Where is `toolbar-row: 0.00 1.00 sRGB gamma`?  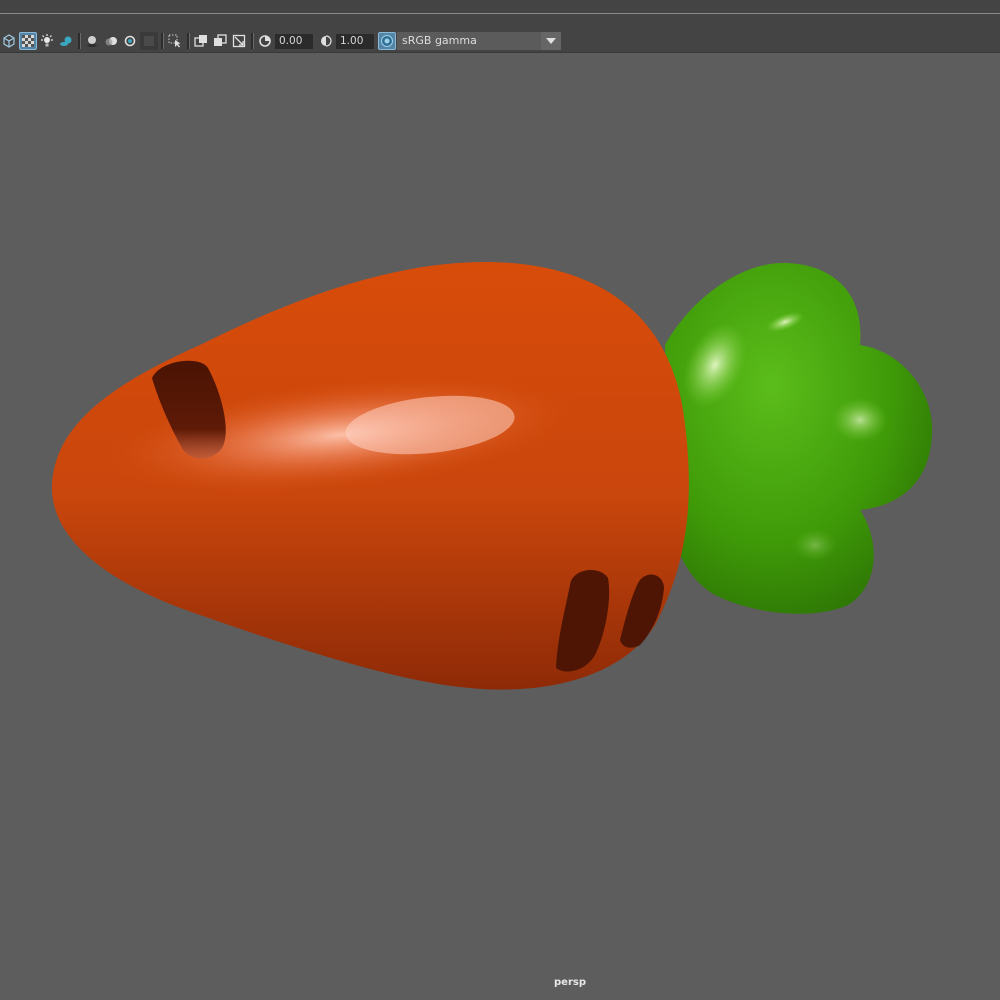 toolbar-row: 0.00 1.00 sRGB gamma is located at coordinates (280, 41).